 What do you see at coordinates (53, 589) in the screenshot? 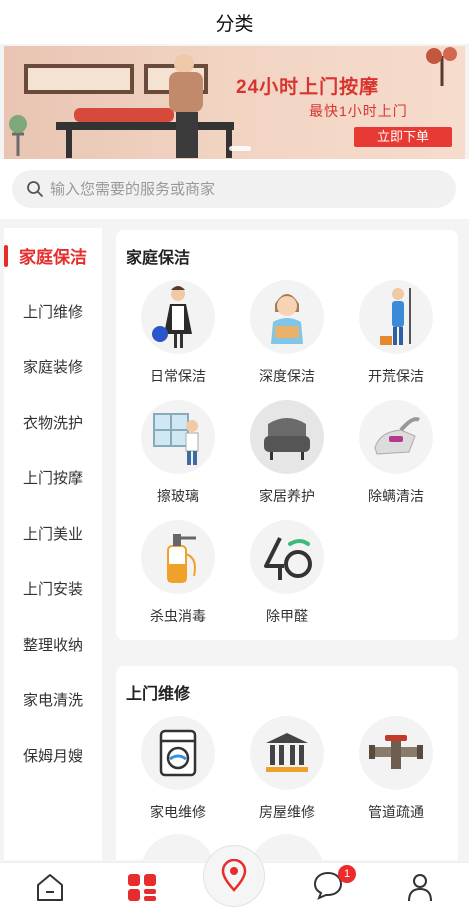
I see `sidebar-item-installation: 上门安装` at bounding box center [53, 589].